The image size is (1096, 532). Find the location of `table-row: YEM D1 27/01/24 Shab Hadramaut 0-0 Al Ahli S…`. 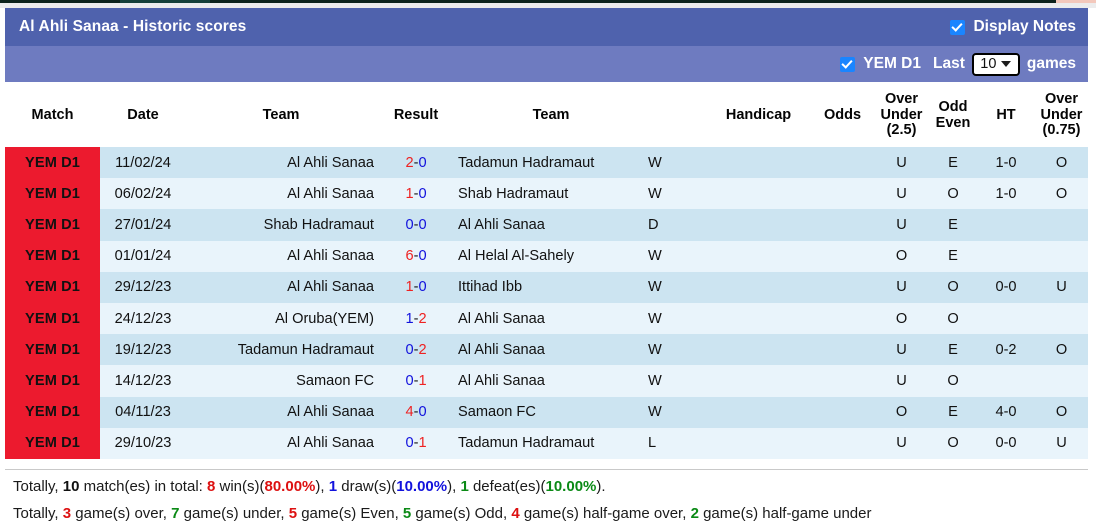

table-row: YEM D1 27/01/24 Shab Hadramaut 0-0 Al Ahli S… is located at coordinates (546, 225).